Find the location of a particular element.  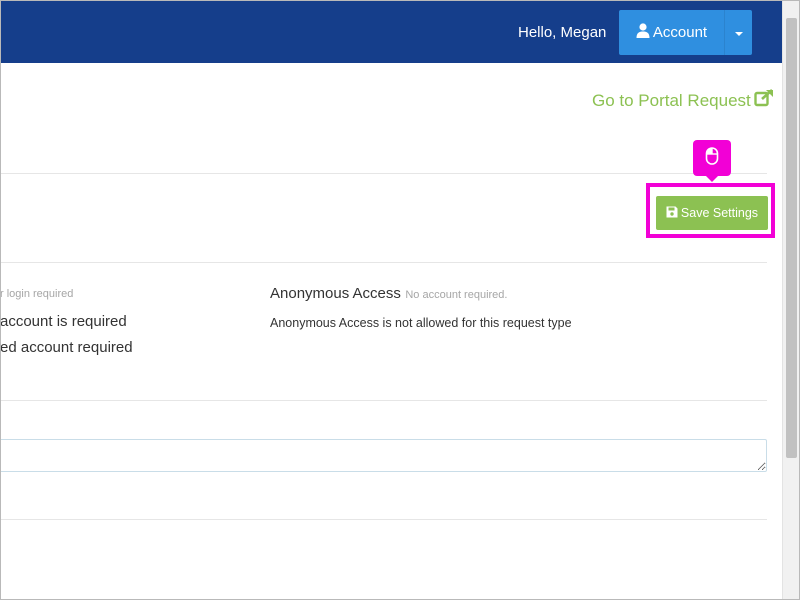

access-option-verified-account-required: ed account required is located at coordinates (66, 347).